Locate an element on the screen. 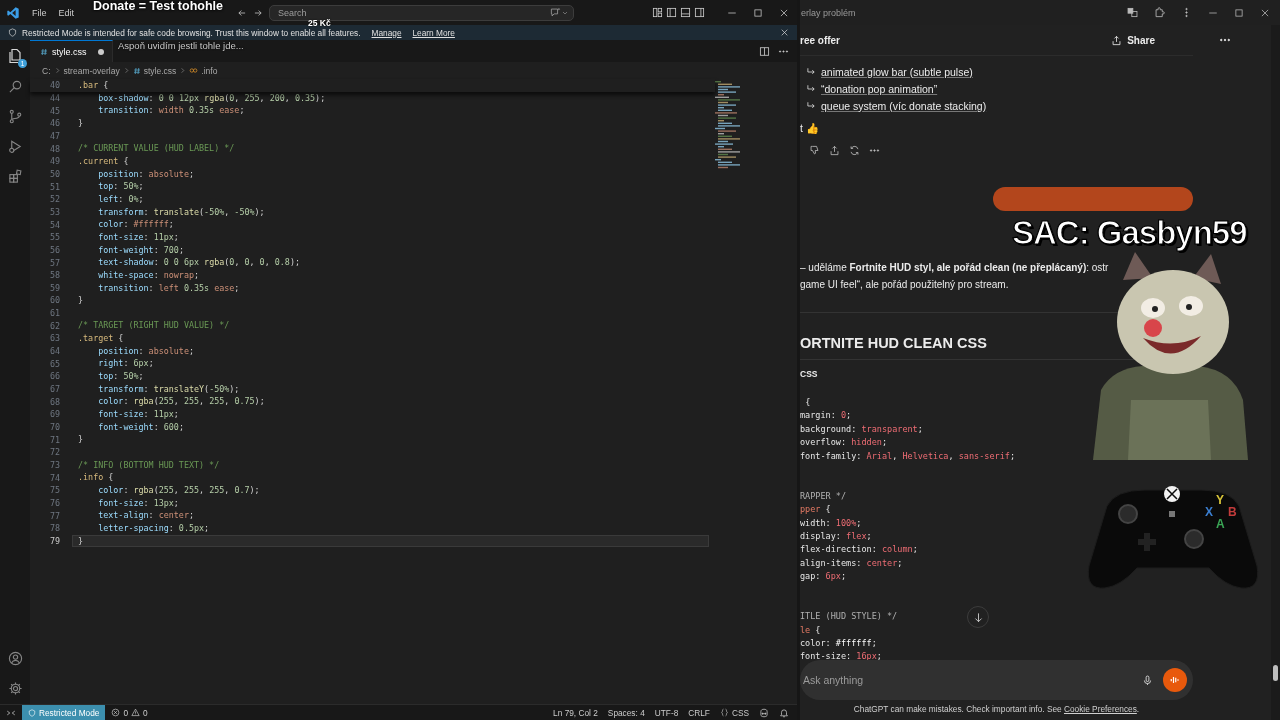  input-bar: Ask anything is located at coordinates (996, 680).